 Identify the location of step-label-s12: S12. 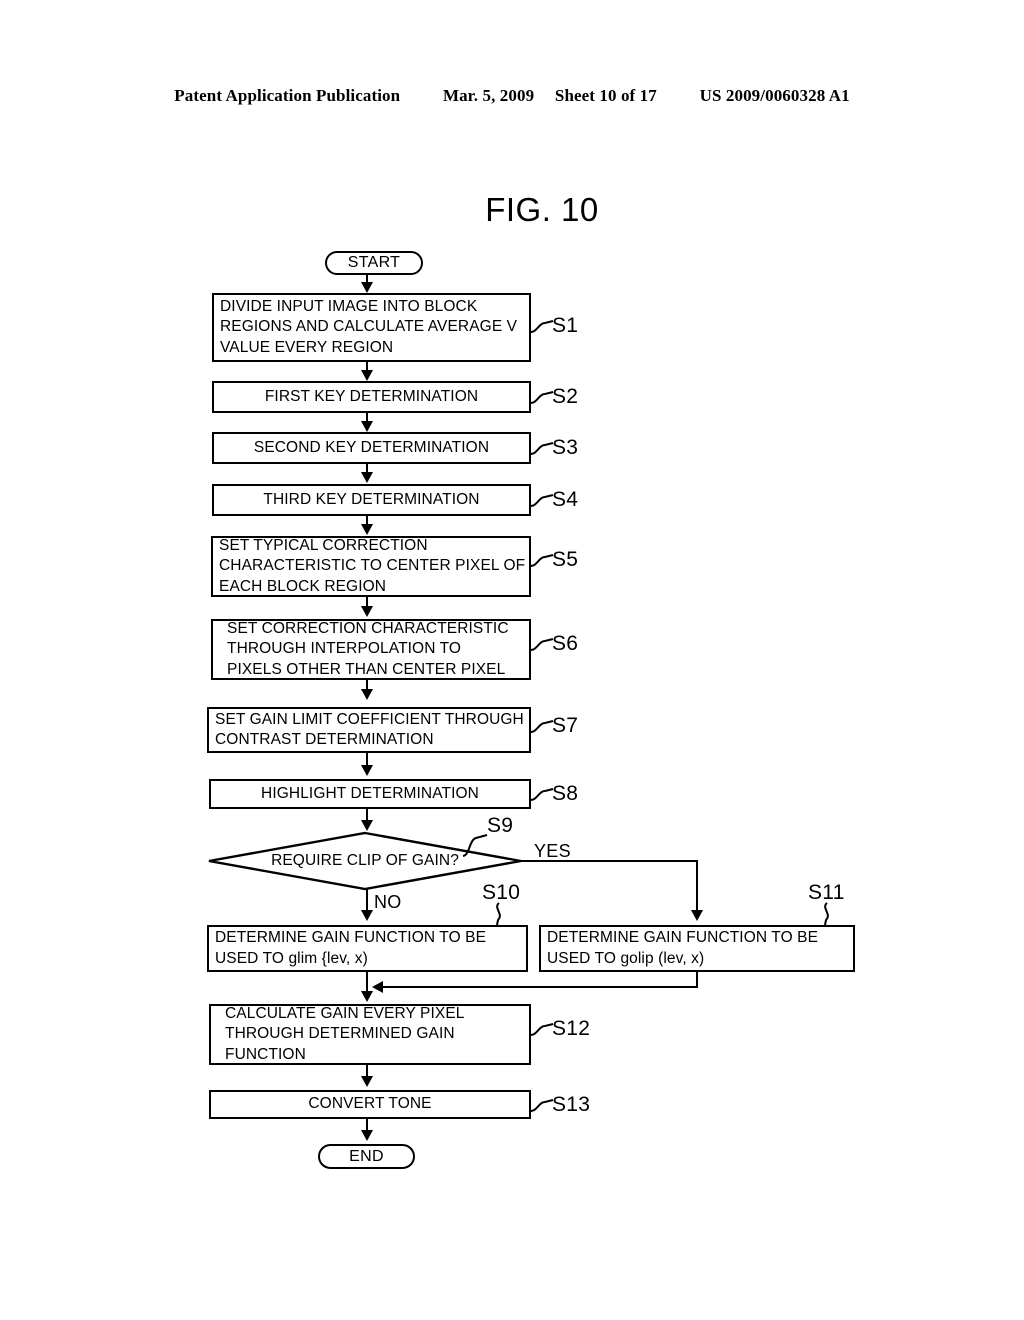
(571, 1028).